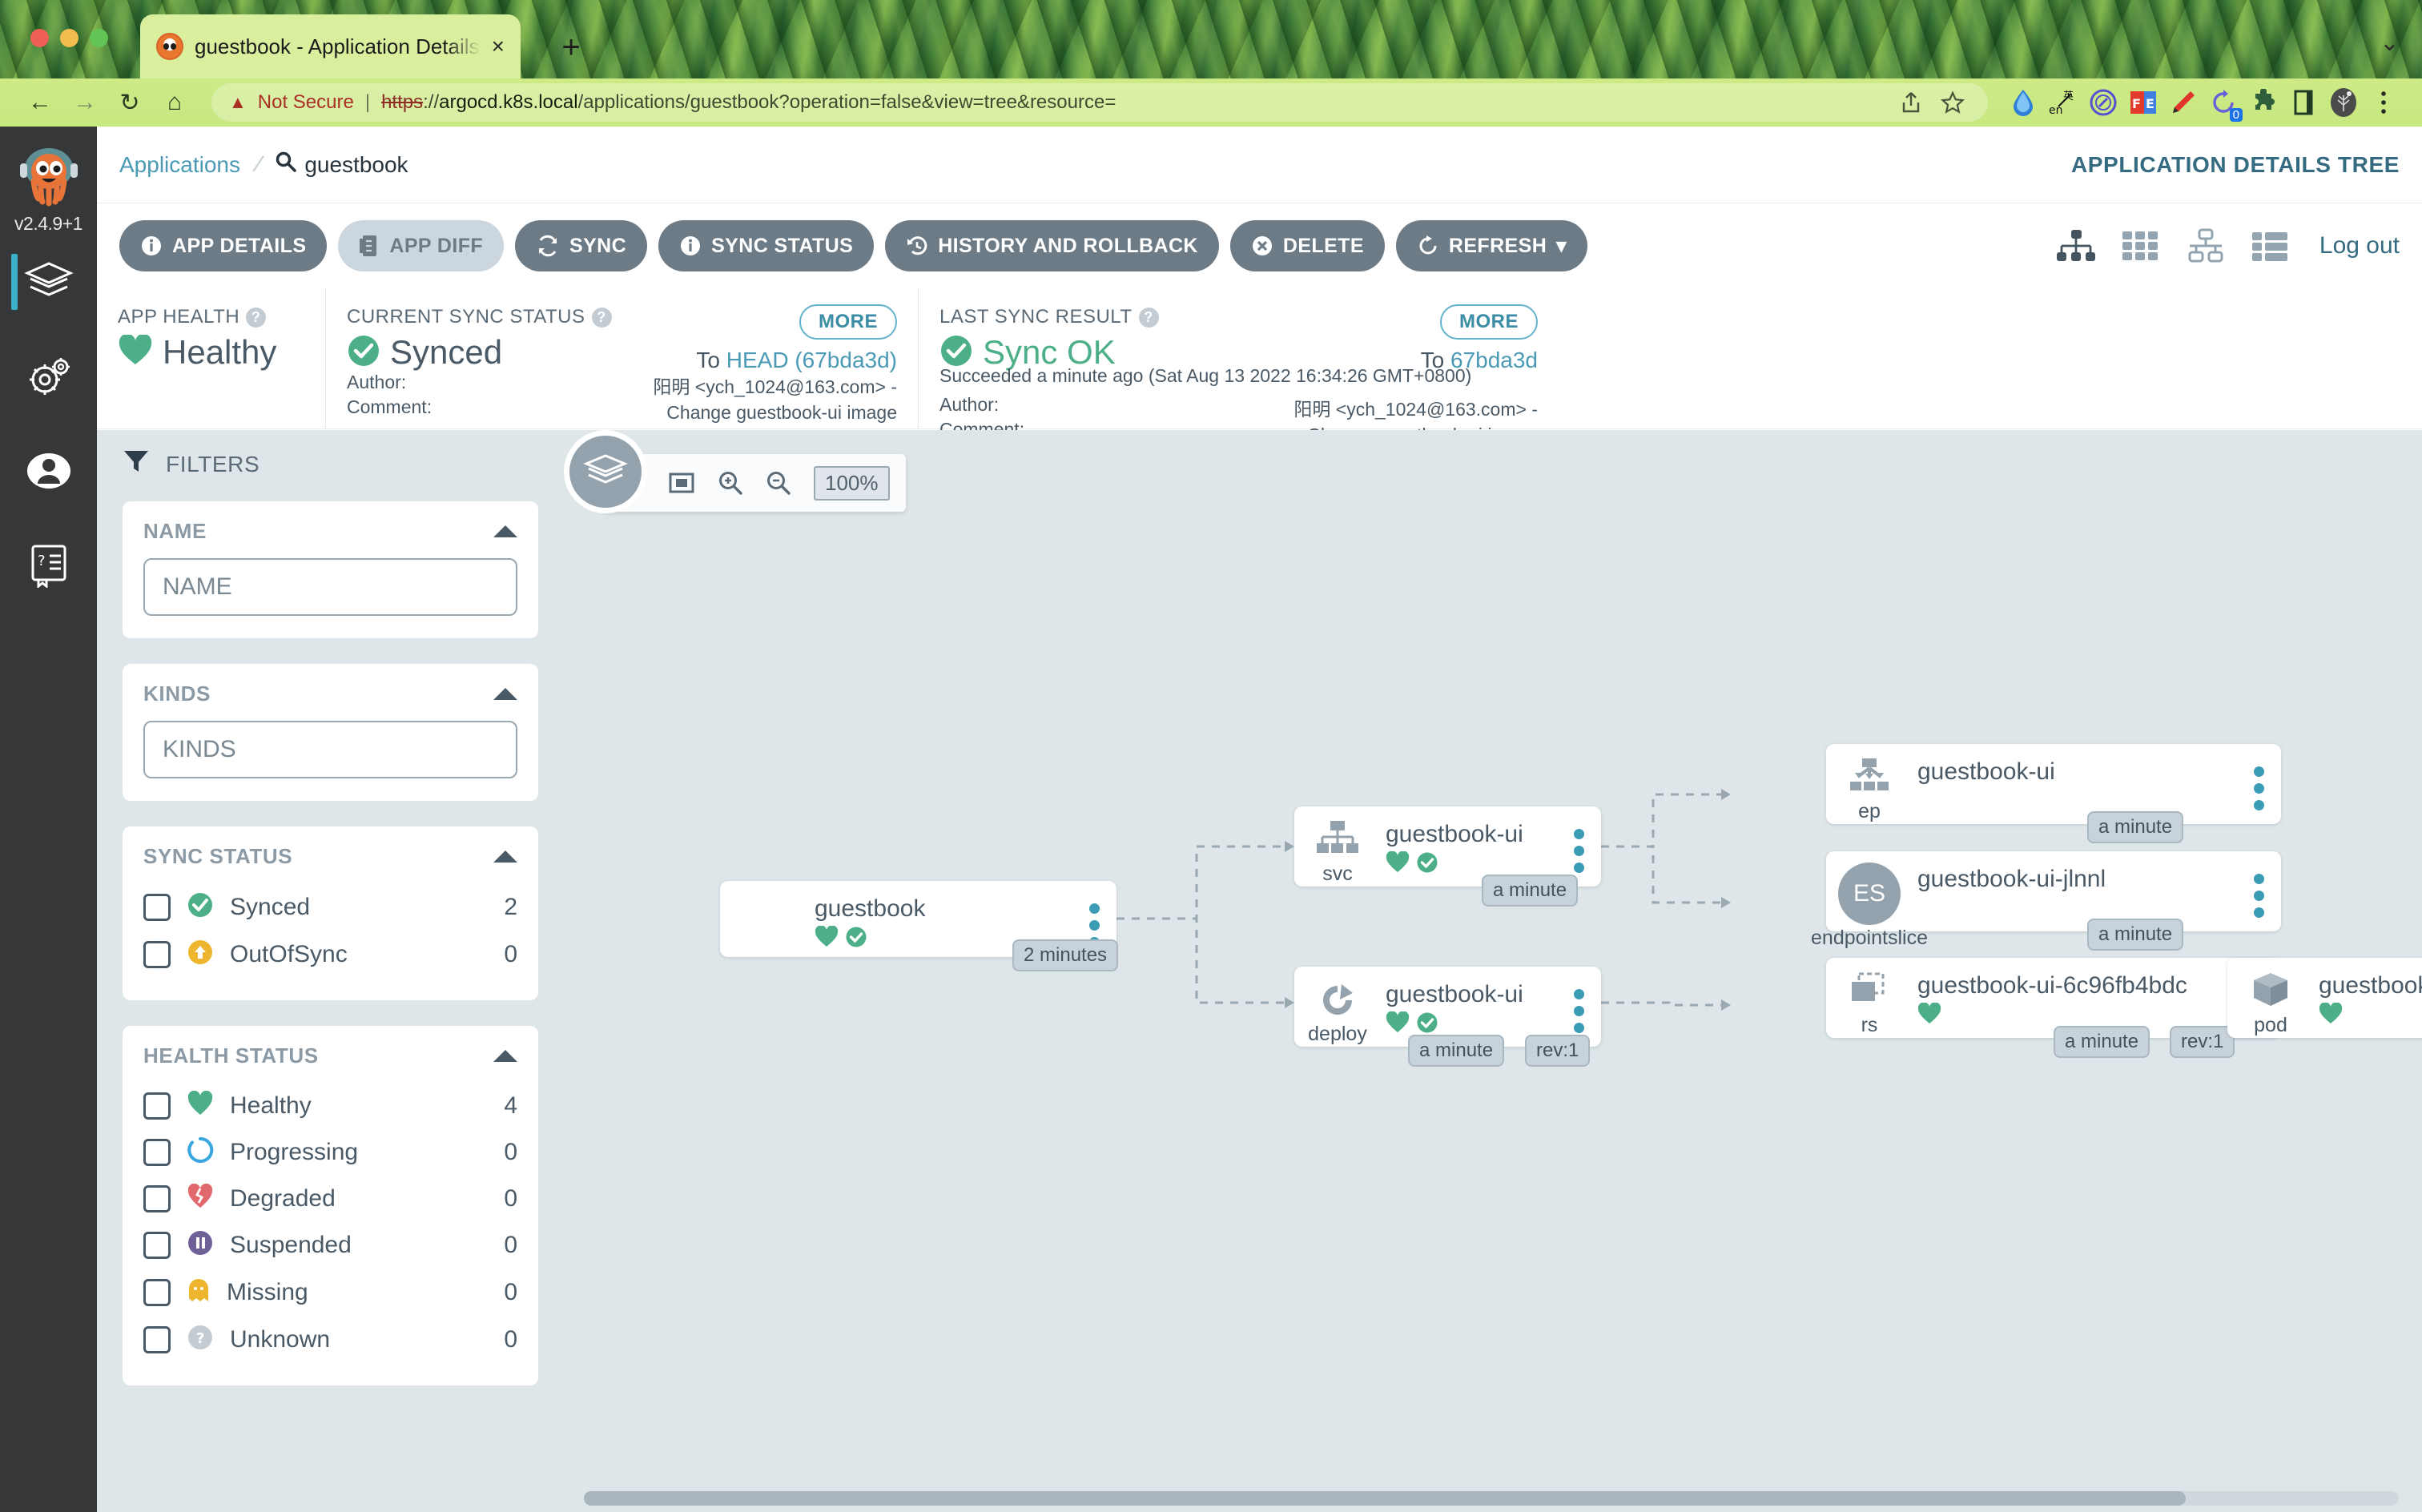  Describe the element at coordinates (49, 175) in the screenshot. I see `argo-octopus-logo` at that location.